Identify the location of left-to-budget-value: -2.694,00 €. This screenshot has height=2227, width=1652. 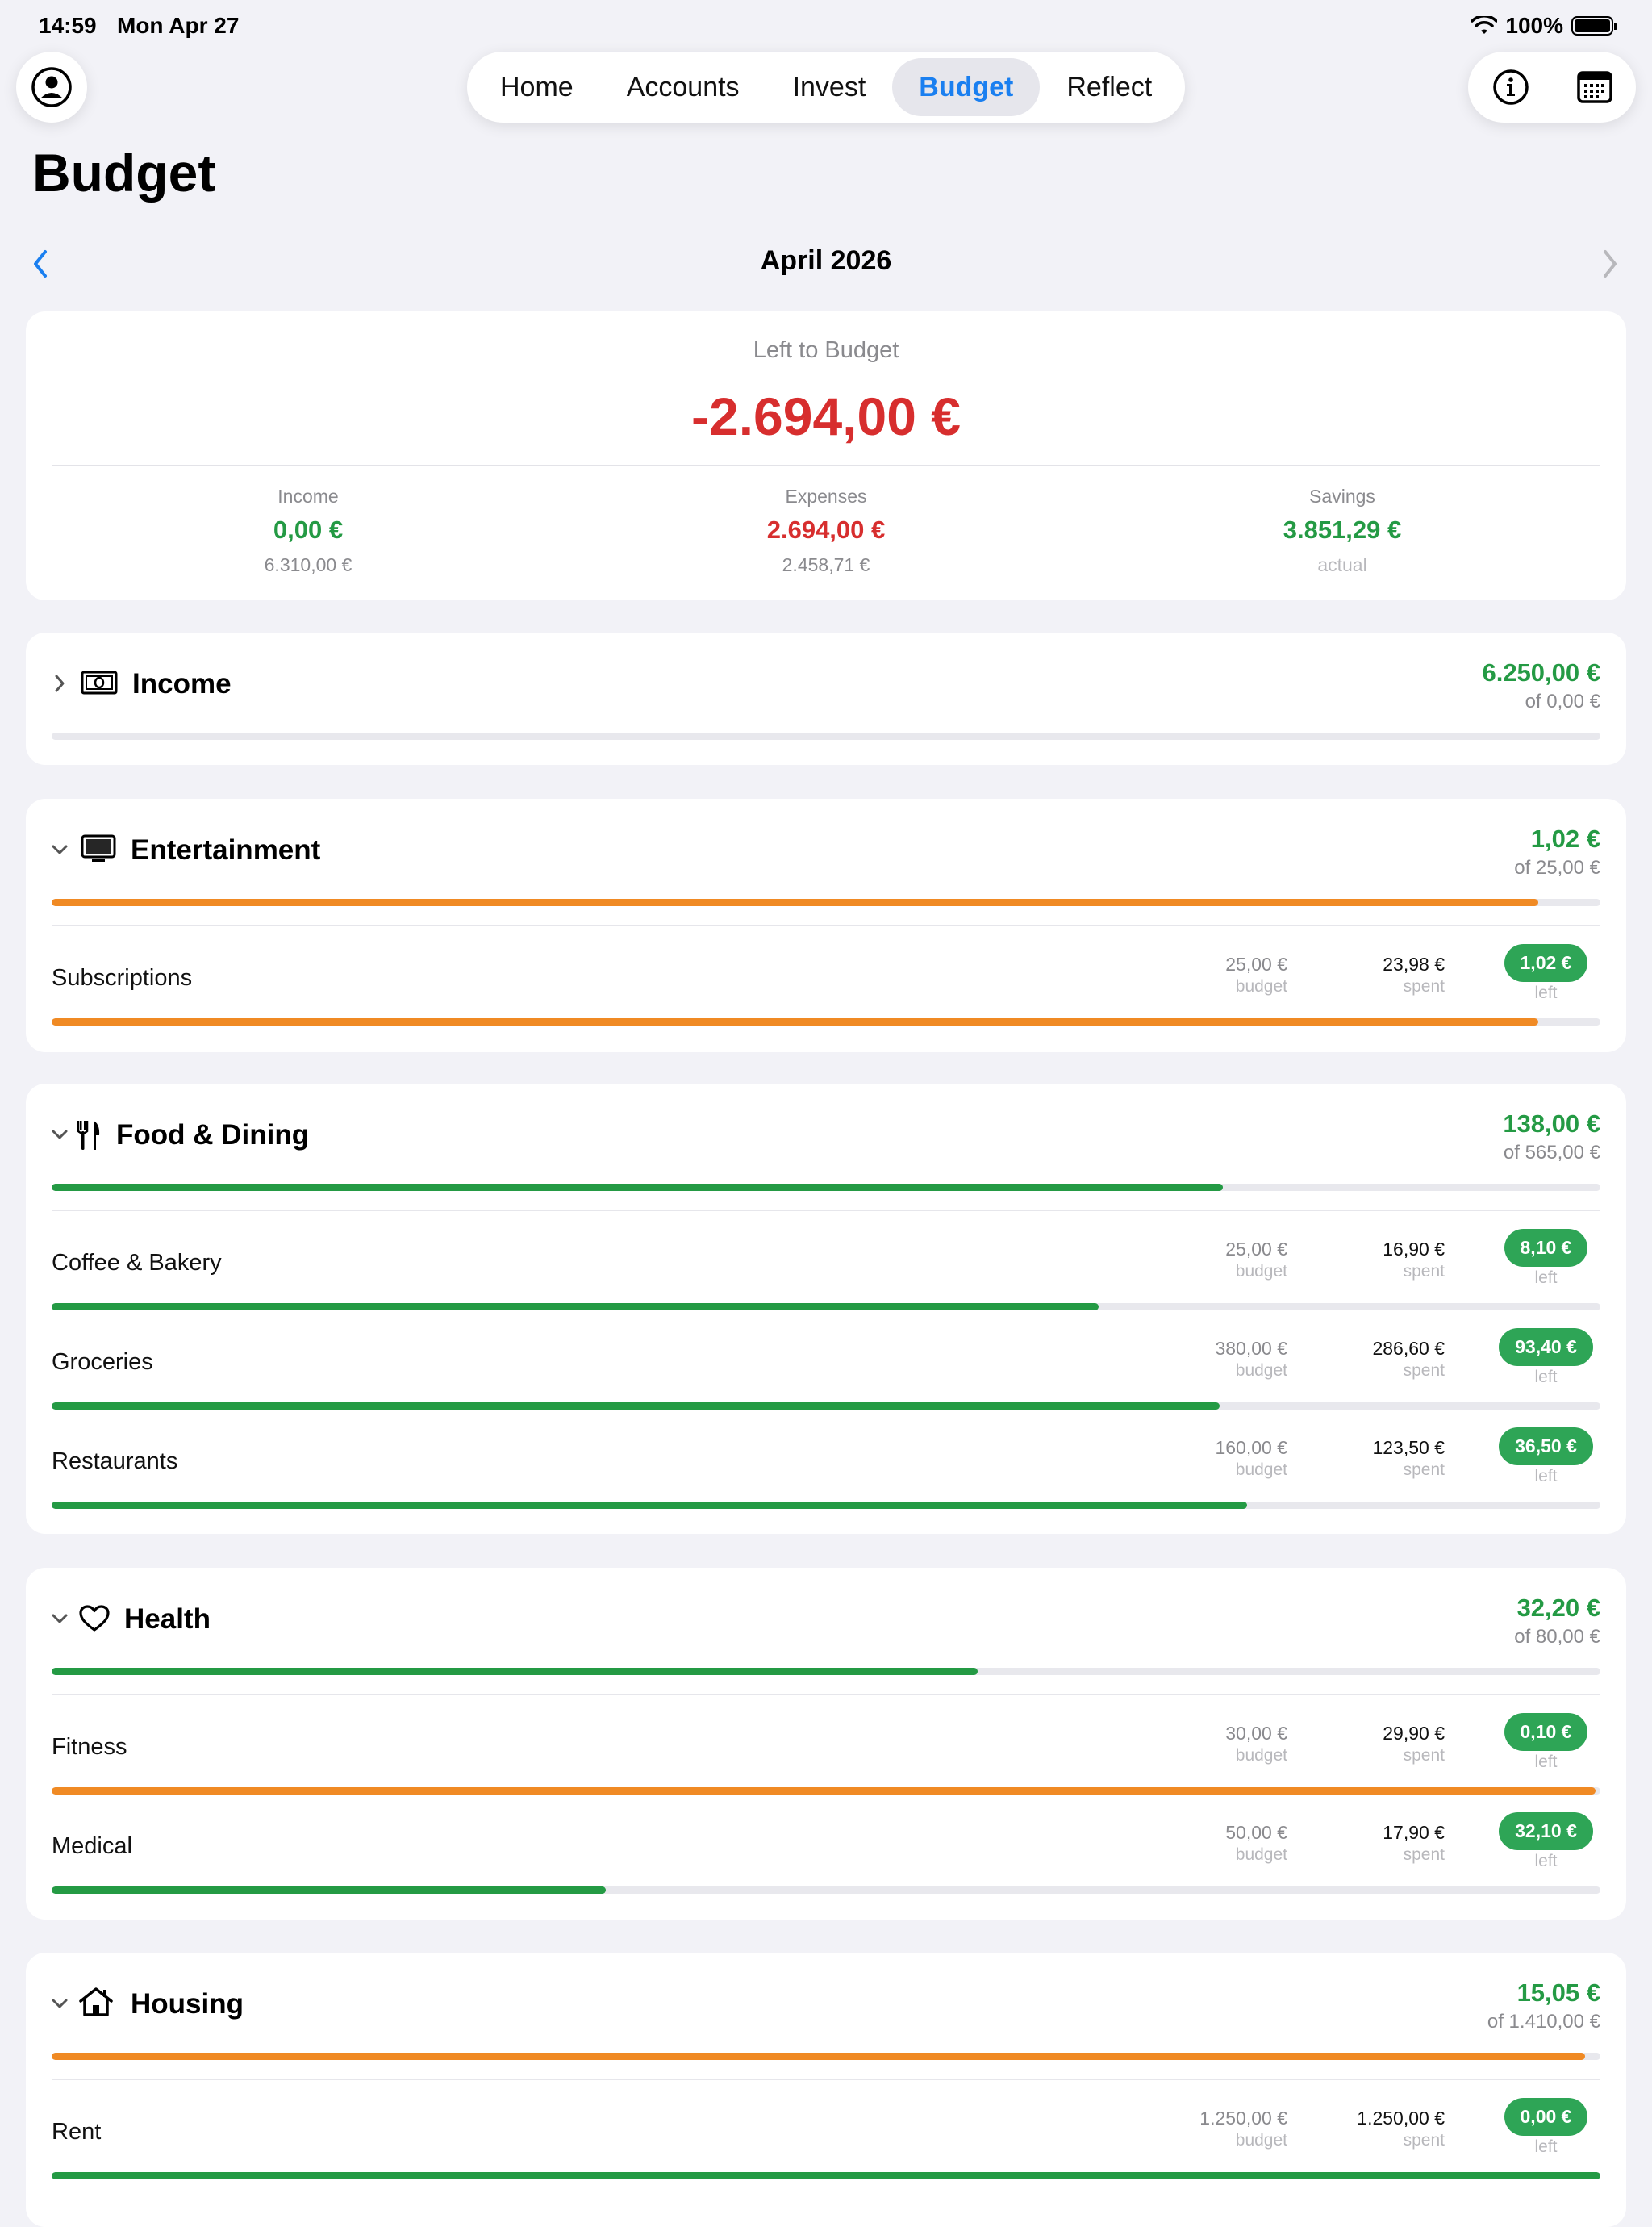
(826, 416).